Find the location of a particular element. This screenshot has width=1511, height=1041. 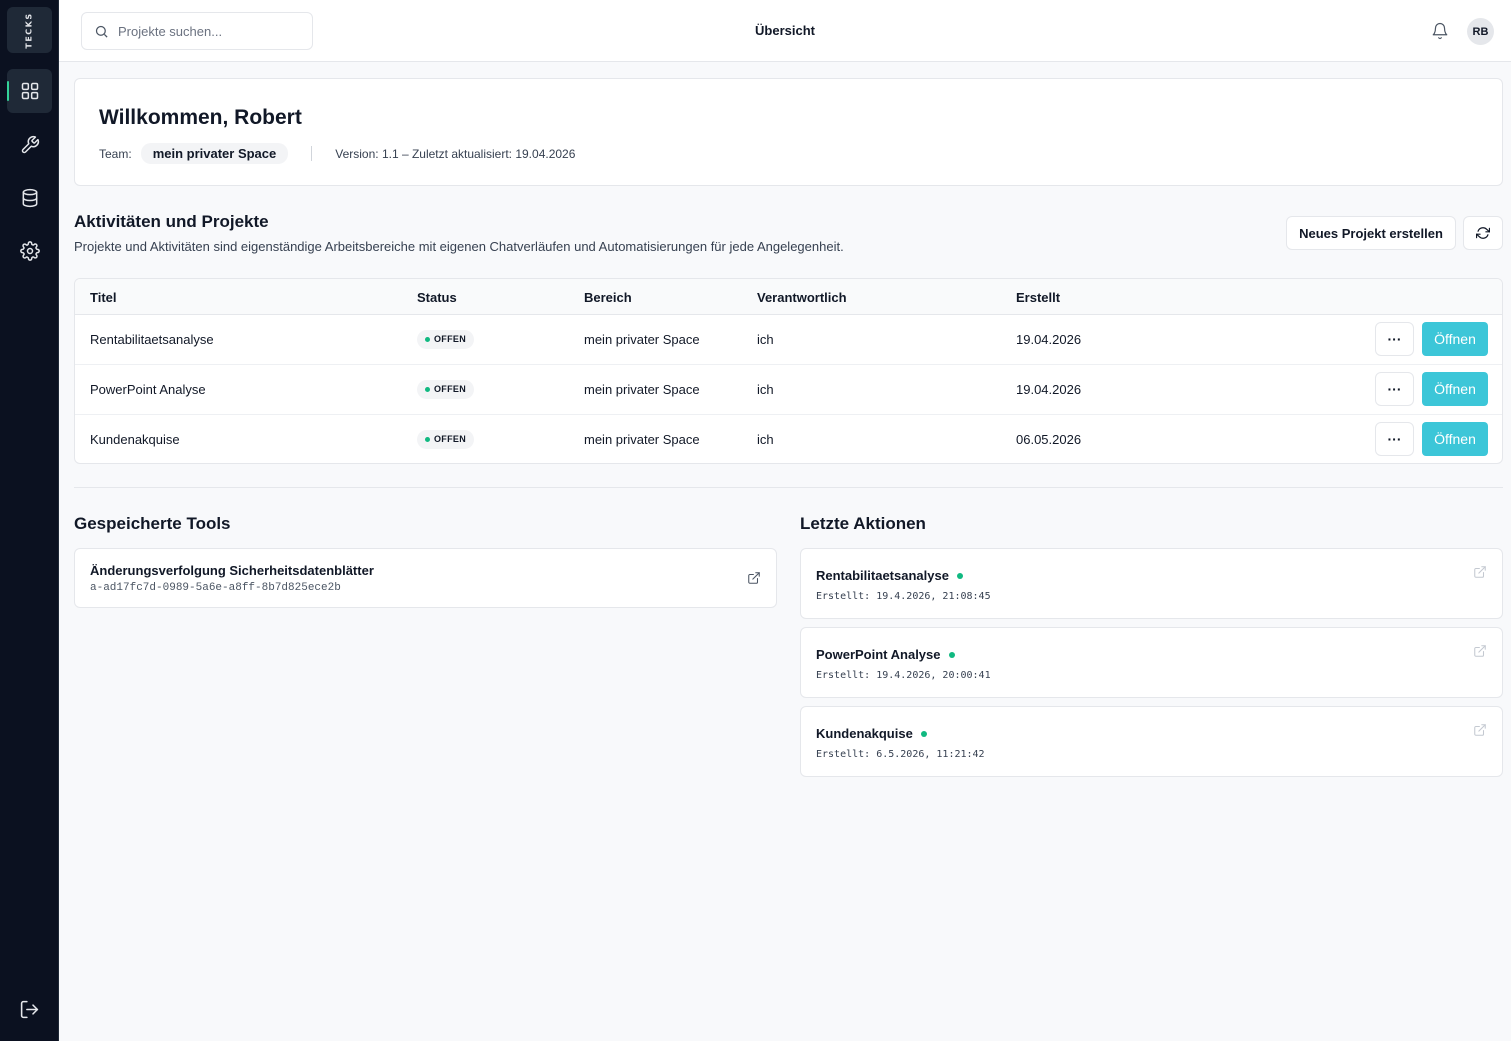

tool-id: a-ad17fc7d-0989-5a6e-a8ff-8b7d825ece2b is located at coordinates (215, 588).